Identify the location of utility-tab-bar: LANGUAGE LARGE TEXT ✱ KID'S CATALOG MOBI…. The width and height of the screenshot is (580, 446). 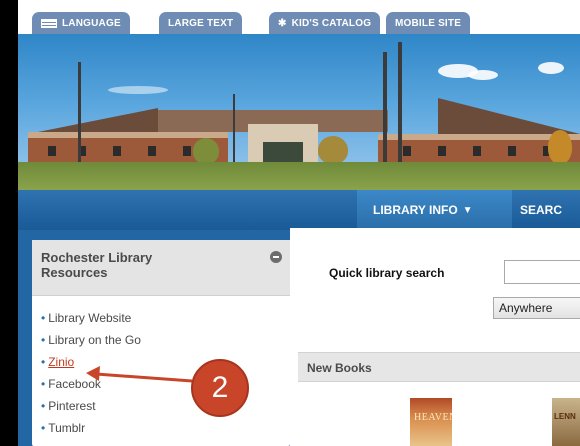
(299, 17).